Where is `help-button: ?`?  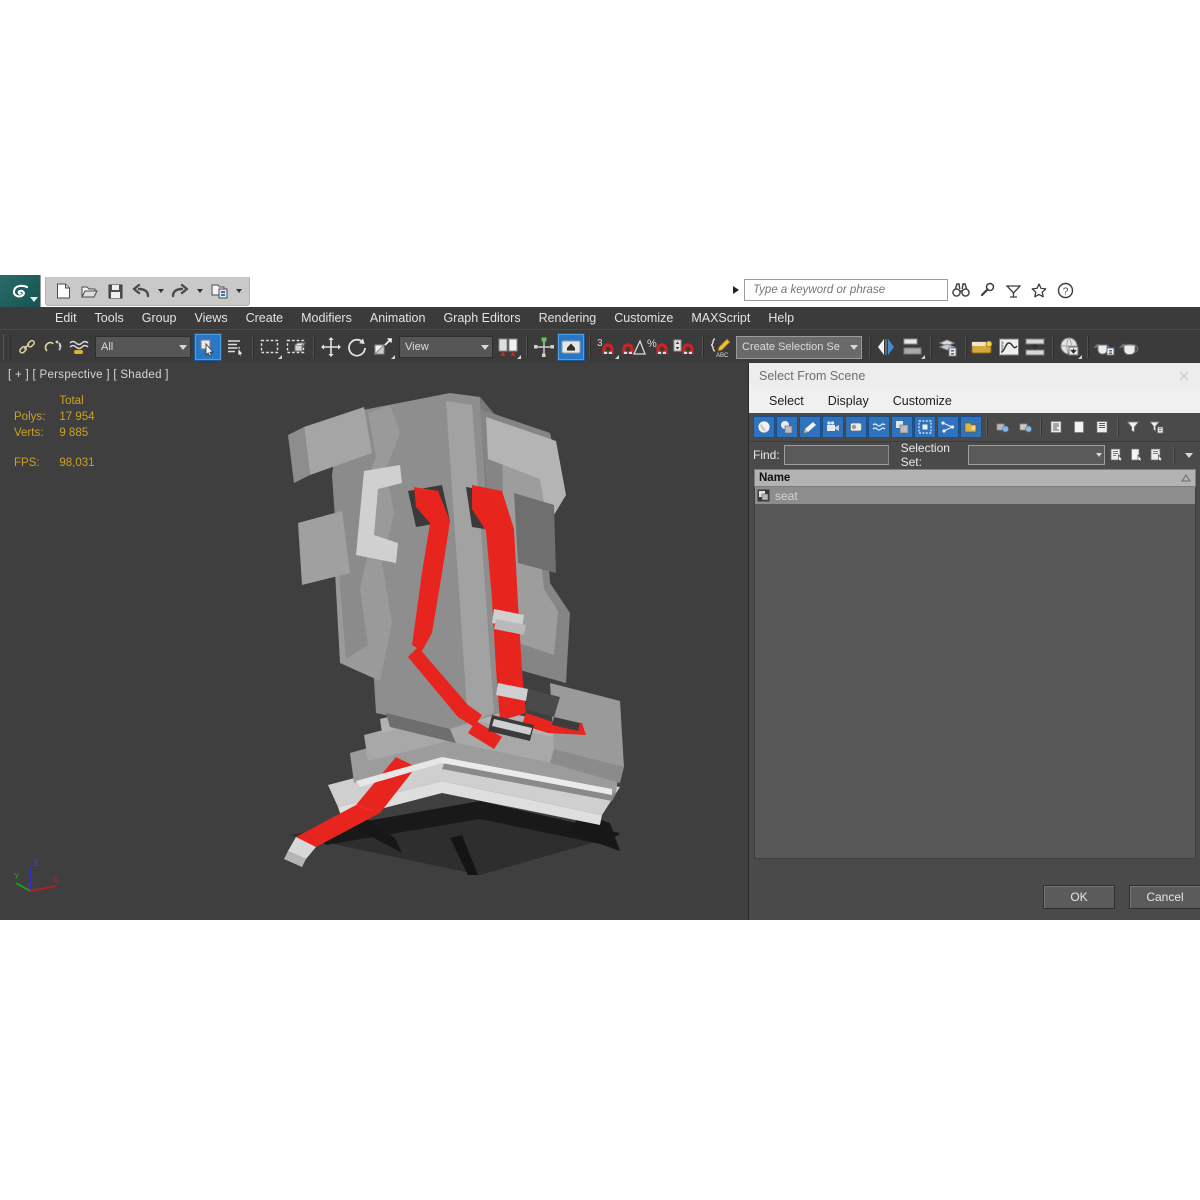
help-button: ? is located at coordinates (1065, 290).